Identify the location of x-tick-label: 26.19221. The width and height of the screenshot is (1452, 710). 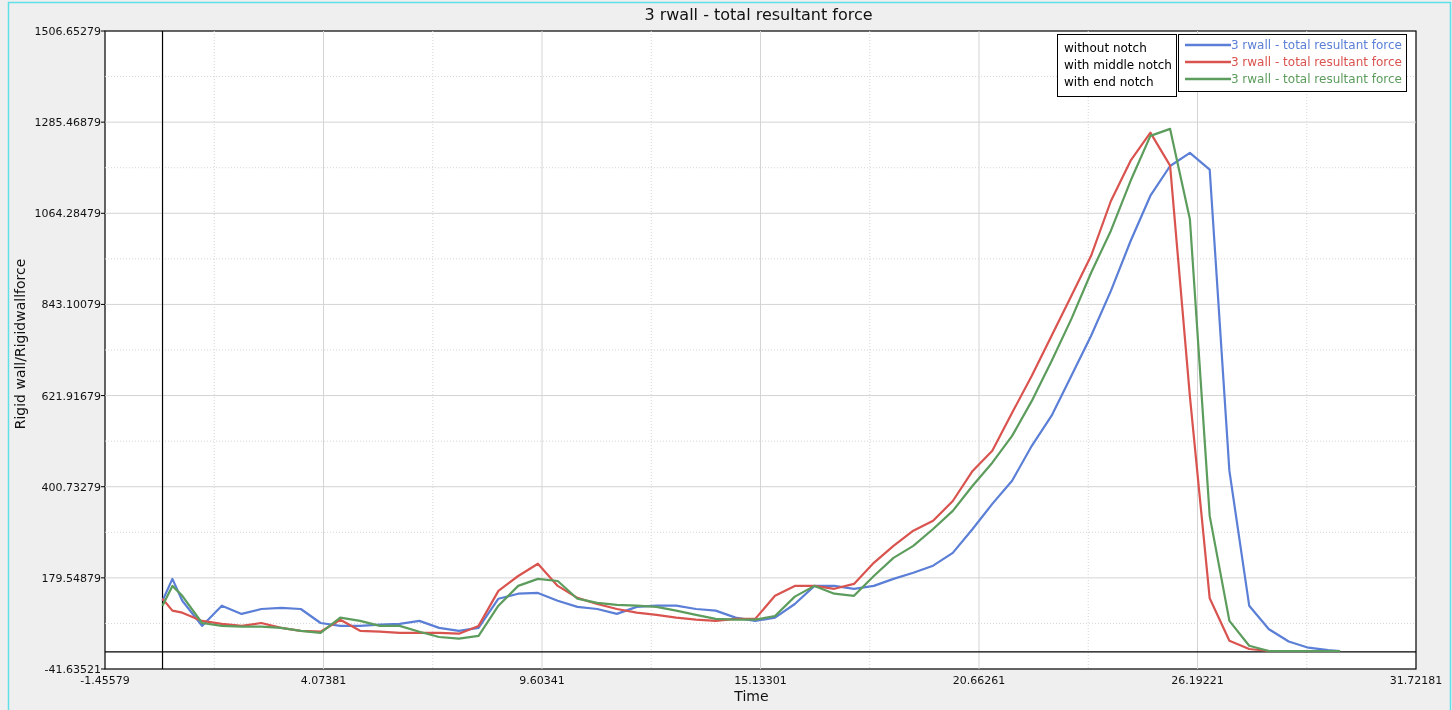
(1197, 680).